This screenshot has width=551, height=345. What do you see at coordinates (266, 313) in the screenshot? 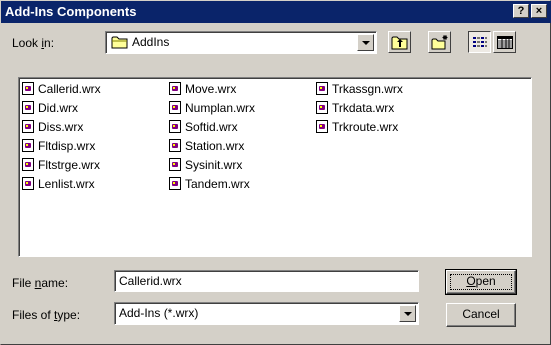
I see `files-of-type-combo: Add-Ins (*.wrx)` at bounding box center [266, 313].